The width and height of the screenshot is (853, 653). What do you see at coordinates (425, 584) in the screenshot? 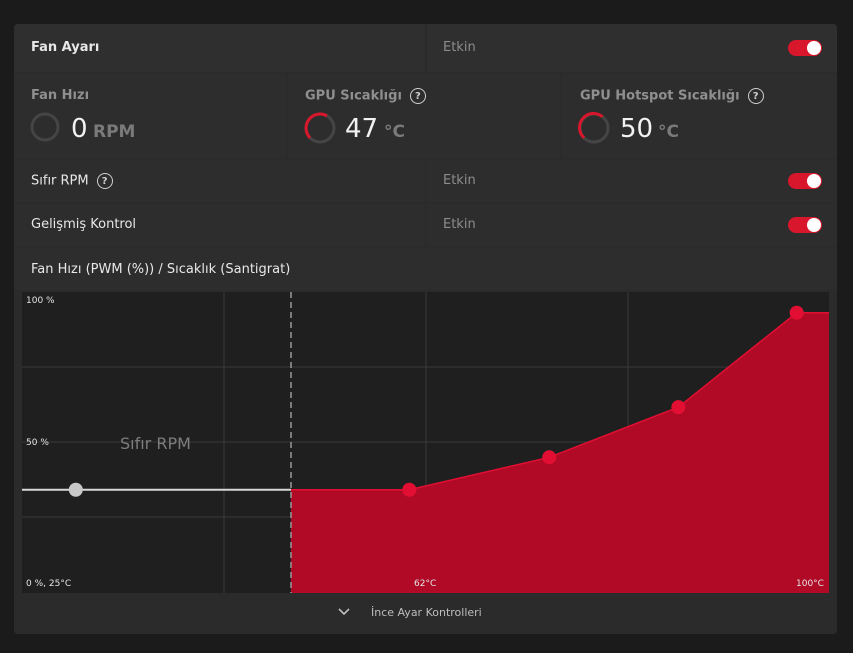
I see `x-axis-mid-label: 62°C` at bounding box center [425, 584].